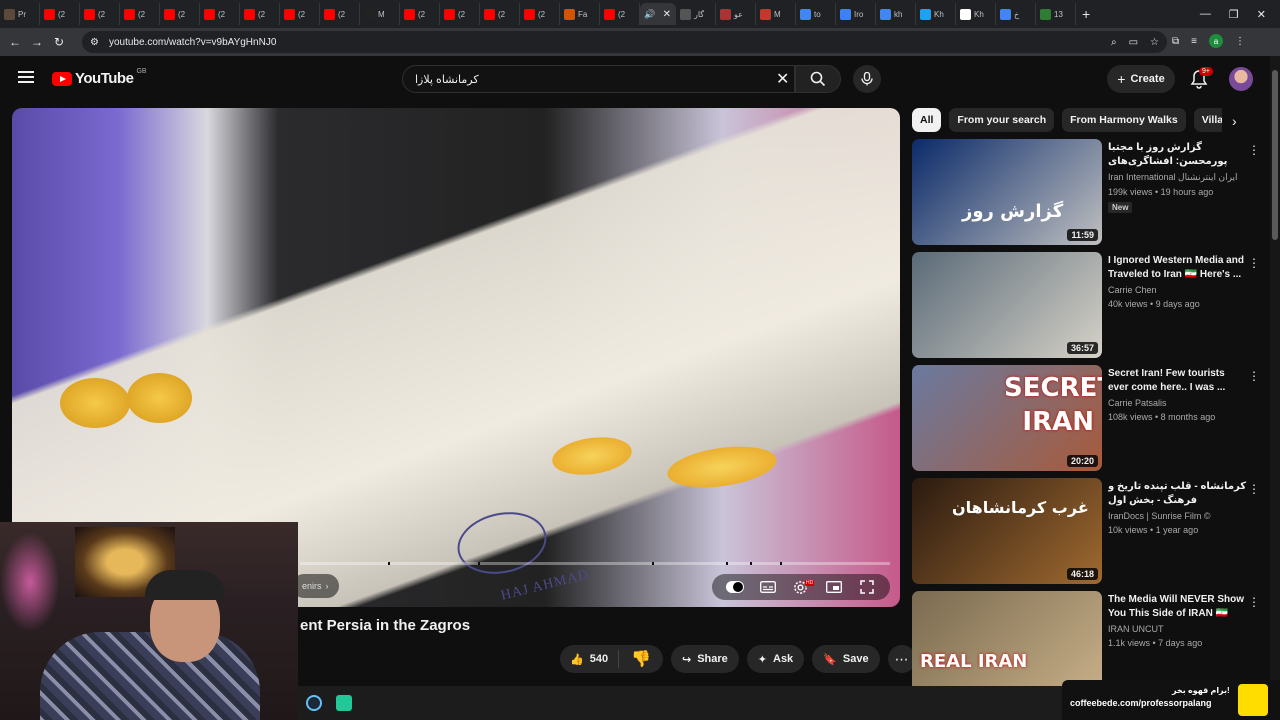  What do you see at coordinates (598, 79) in the screenshot?
I see `search-input: کرمانشاه پلازا` at bounding box center [598, 79].